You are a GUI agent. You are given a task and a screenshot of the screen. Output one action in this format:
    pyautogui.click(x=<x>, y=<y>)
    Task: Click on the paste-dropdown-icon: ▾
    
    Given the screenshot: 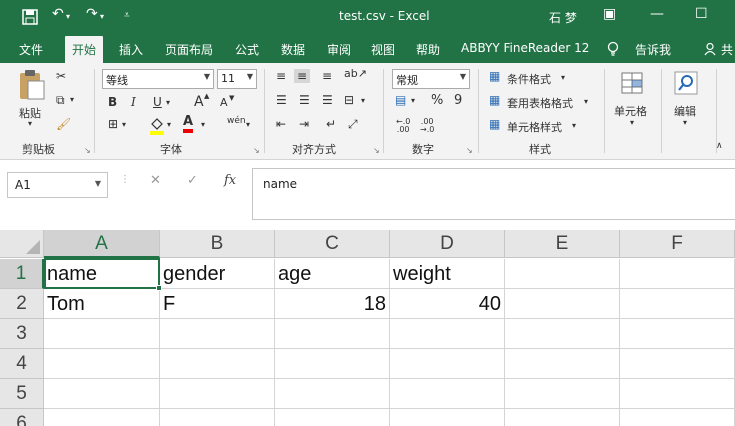 What is the action you would take?
    pyautogui.click(x=30, y=123)
    